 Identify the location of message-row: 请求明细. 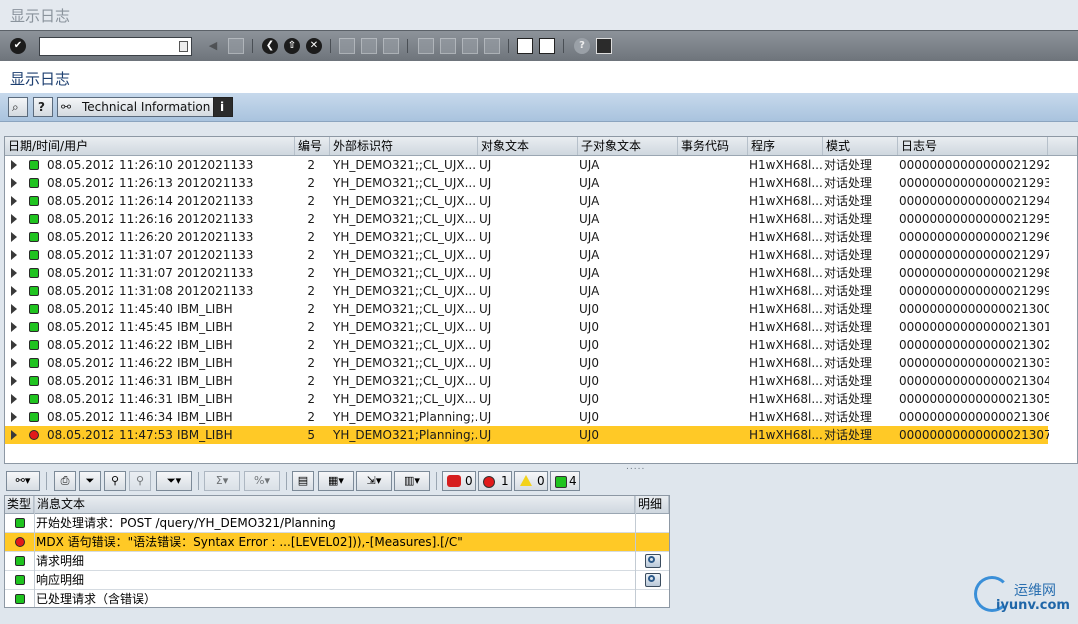
(337, 561).